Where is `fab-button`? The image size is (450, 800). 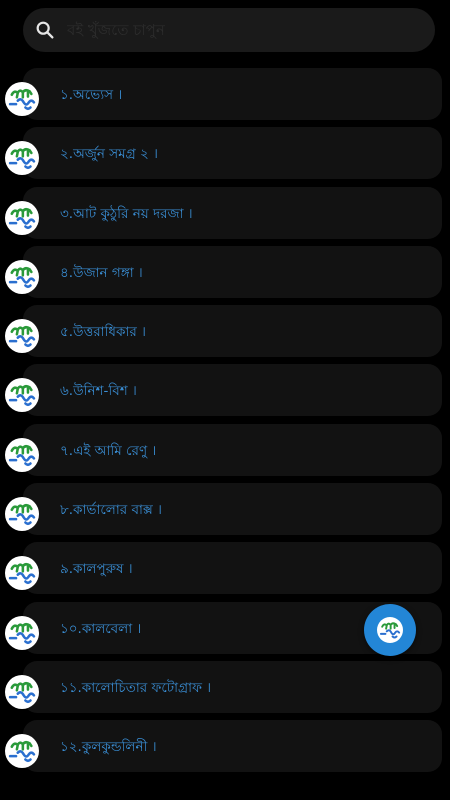
fab-button is located at coordinates (390, 630).